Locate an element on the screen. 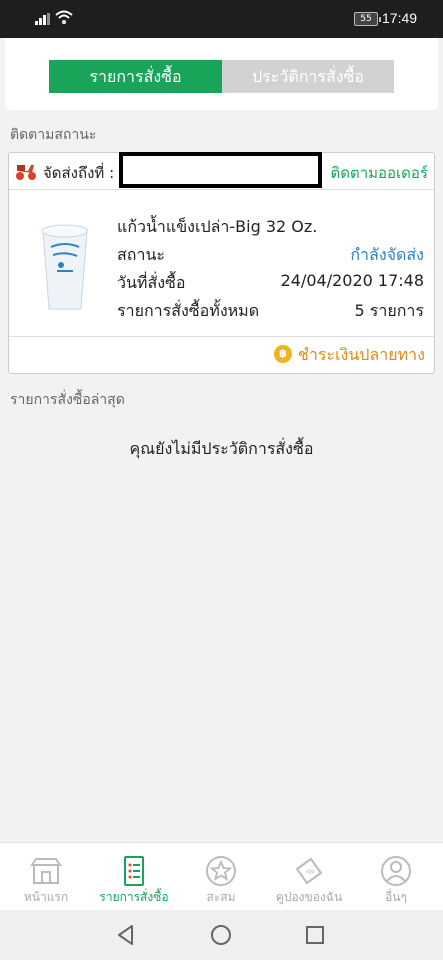 This screenshot has width=443, height=960. profile-icon is located at coordinates (396, 871).